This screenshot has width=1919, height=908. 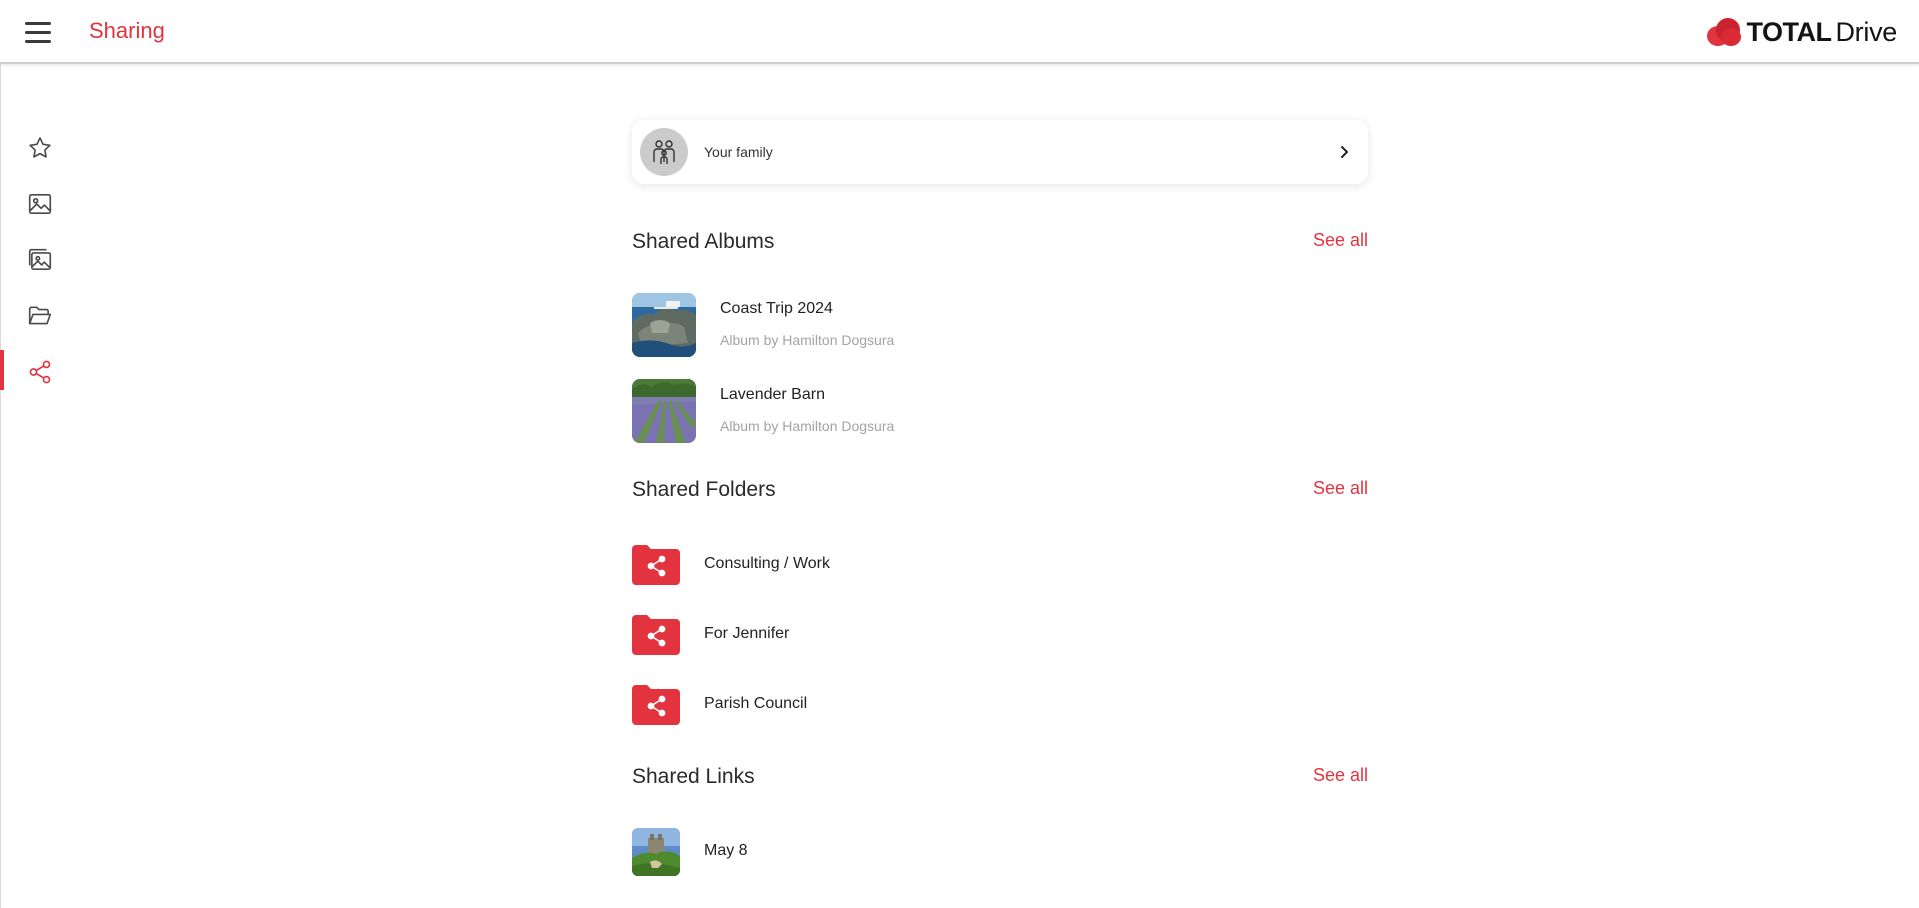 What do you see at coordinates (1000, 852) in the screenshot?
I see `link-item: May 8` at bounding box center [1000, 852].